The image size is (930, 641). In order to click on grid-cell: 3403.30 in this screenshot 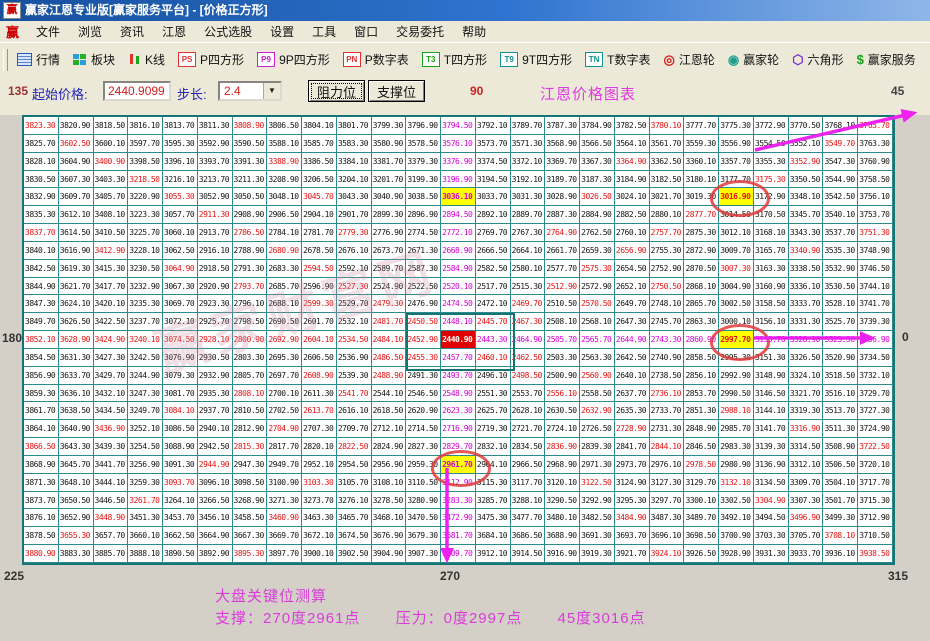, I will do `click(111, 179)`.